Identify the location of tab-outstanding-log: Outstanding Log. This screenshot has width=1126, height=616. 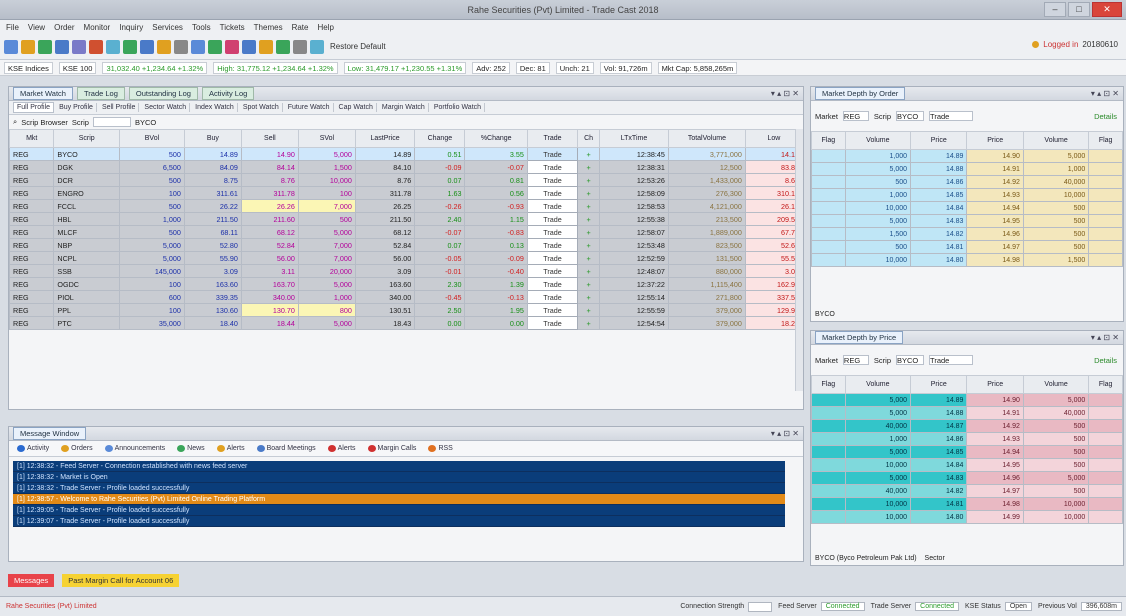
(163, 93).